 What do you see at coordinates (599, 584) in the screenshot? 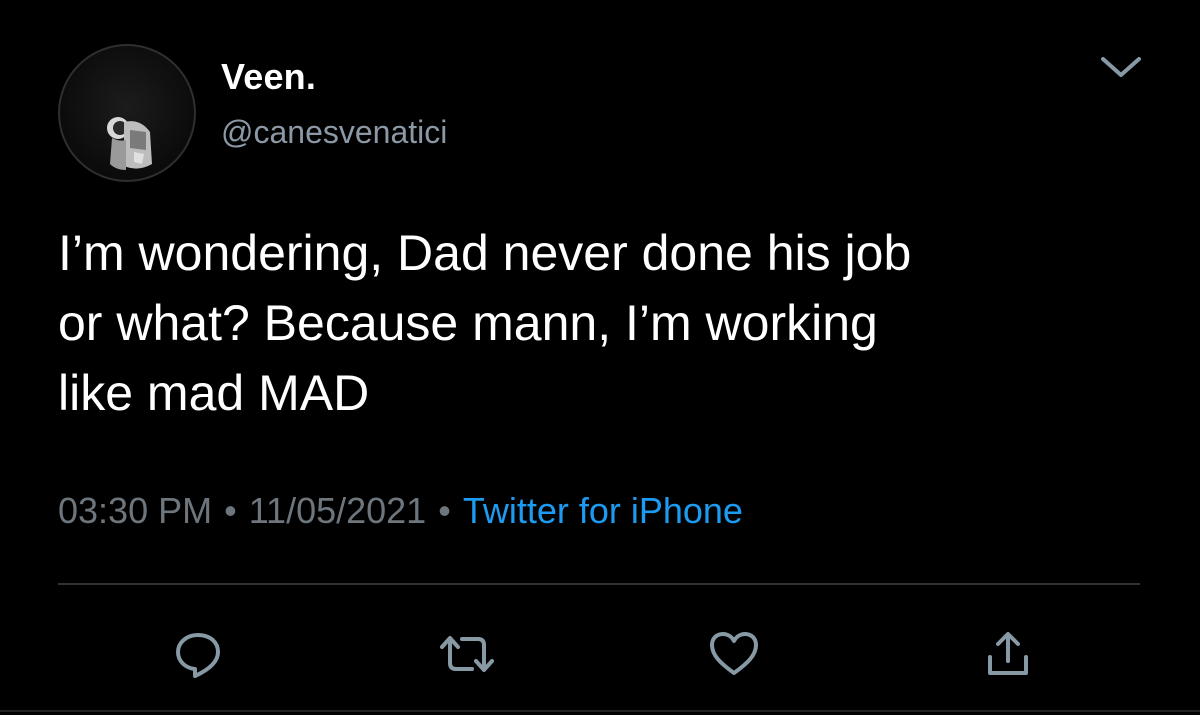
I see `divider` at bounding box center [599, 584].